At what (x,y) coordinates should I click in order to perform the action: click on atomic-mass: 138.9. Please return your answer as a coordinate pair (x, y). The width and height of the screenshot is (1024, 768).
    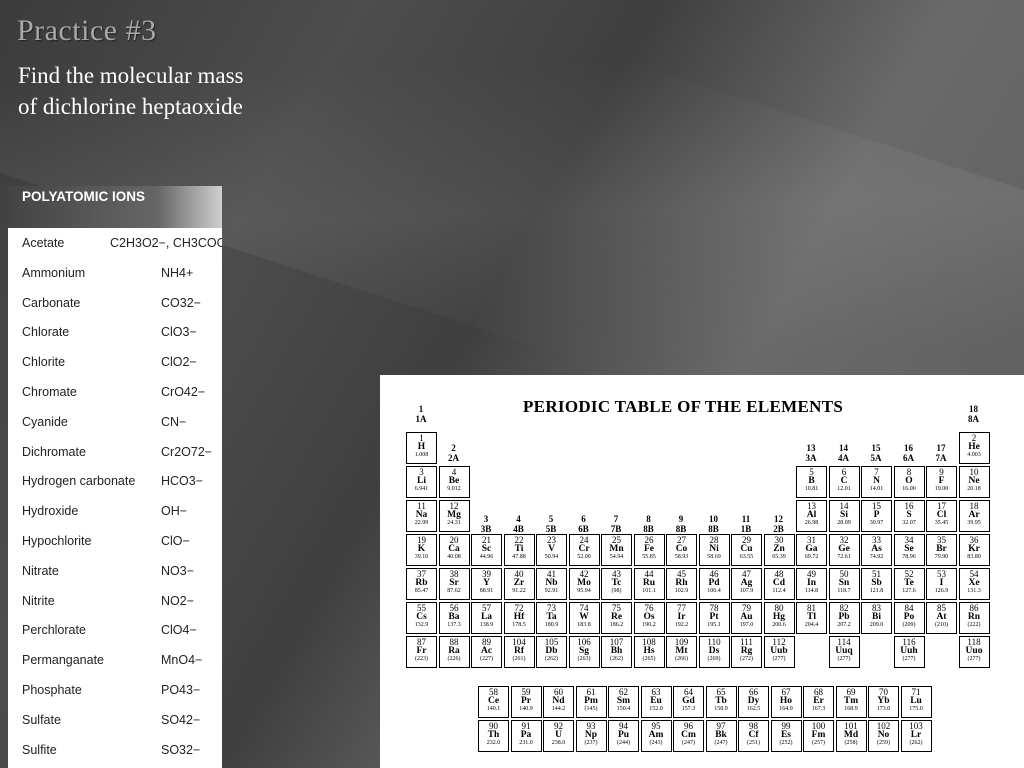
    Looking at the image, I should click on (486, 625).